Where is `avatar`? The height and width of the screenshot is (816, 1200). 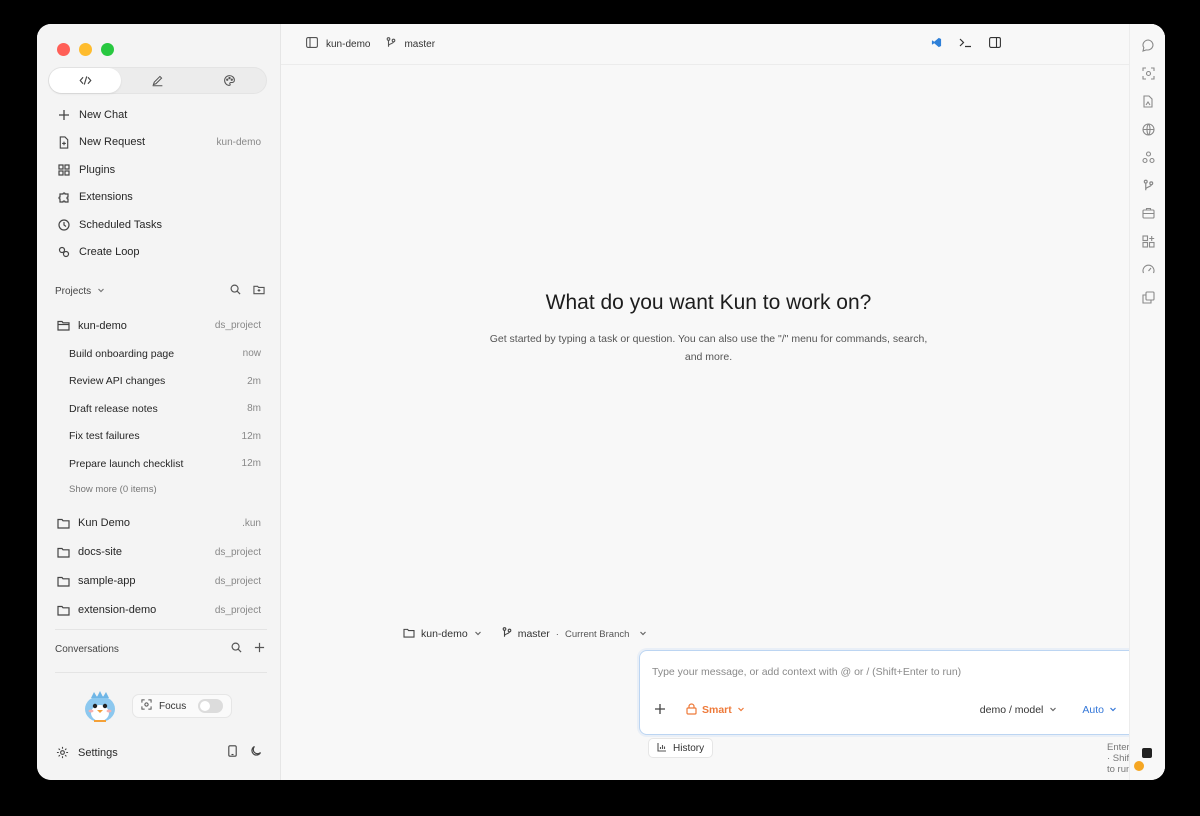 avatar is located at coordinates (100, 706).